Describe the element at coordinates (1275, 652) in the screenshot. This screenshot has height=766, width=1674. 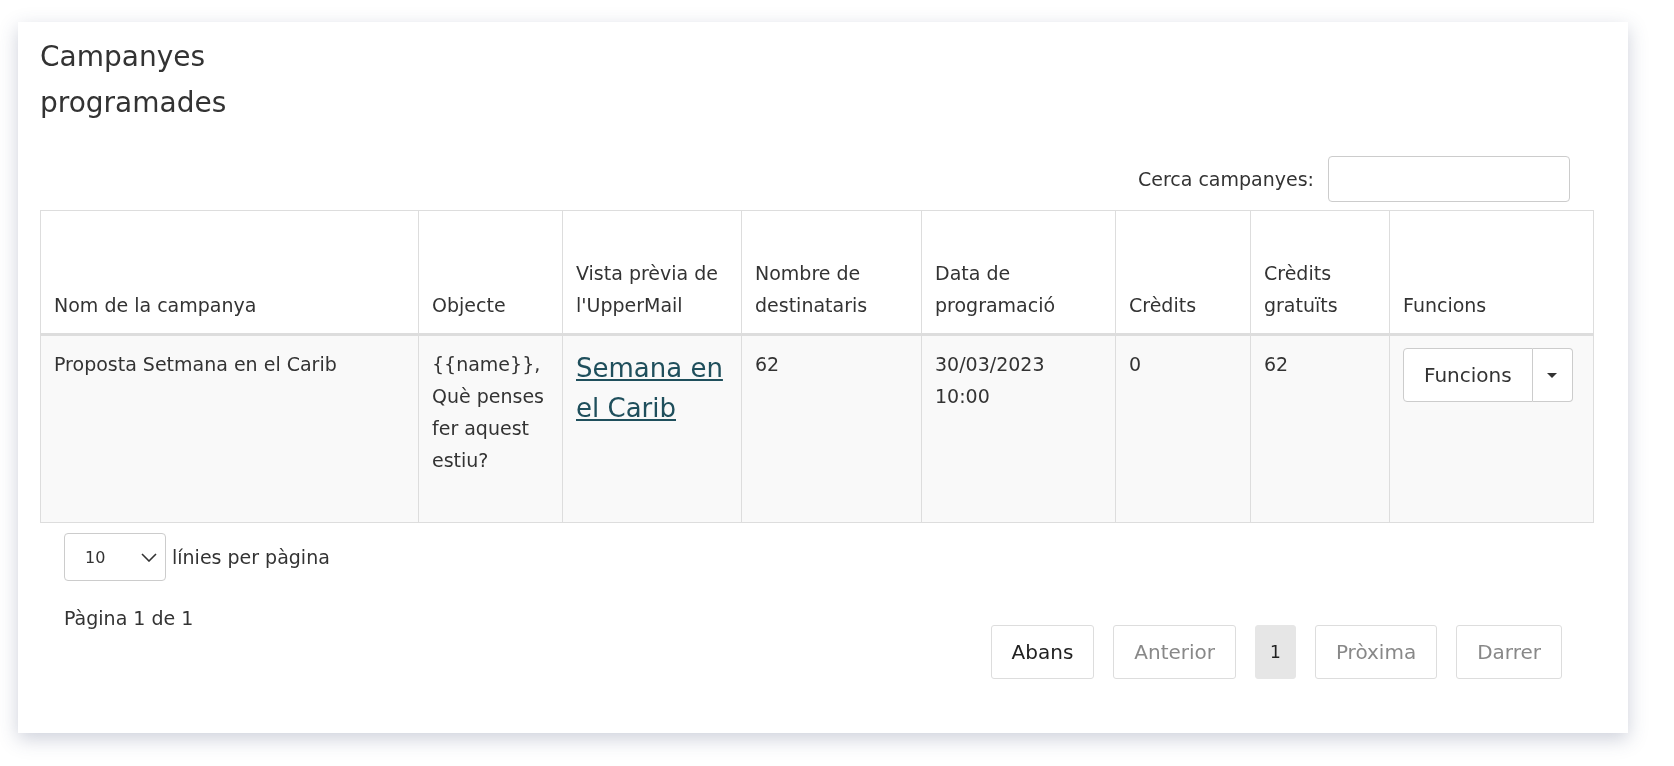
I see `page-number-button: 1` at that location.